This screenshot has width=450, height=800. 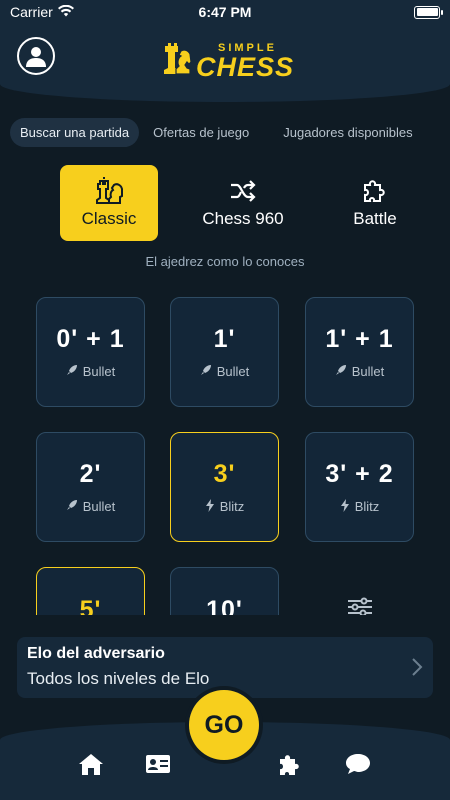 I want to click on status-bar: Carrier 6:47 PM, so click(x=225, y=12).